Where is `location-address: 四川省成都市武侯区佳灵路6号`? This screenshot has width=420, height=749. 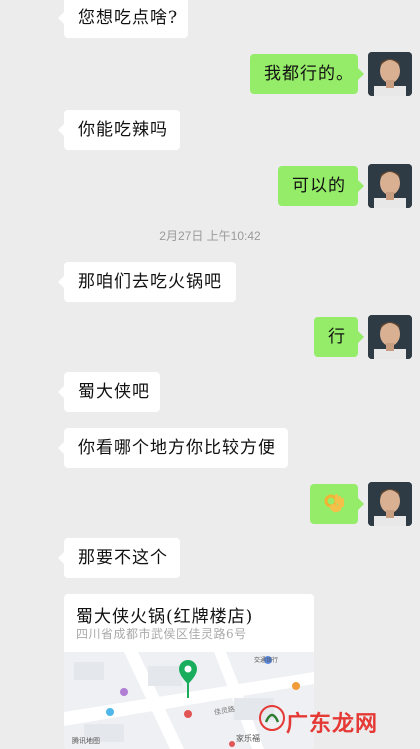 location-address: 四川省成都市武侯区佳灵路6号 is located at coordinates (161, 634).